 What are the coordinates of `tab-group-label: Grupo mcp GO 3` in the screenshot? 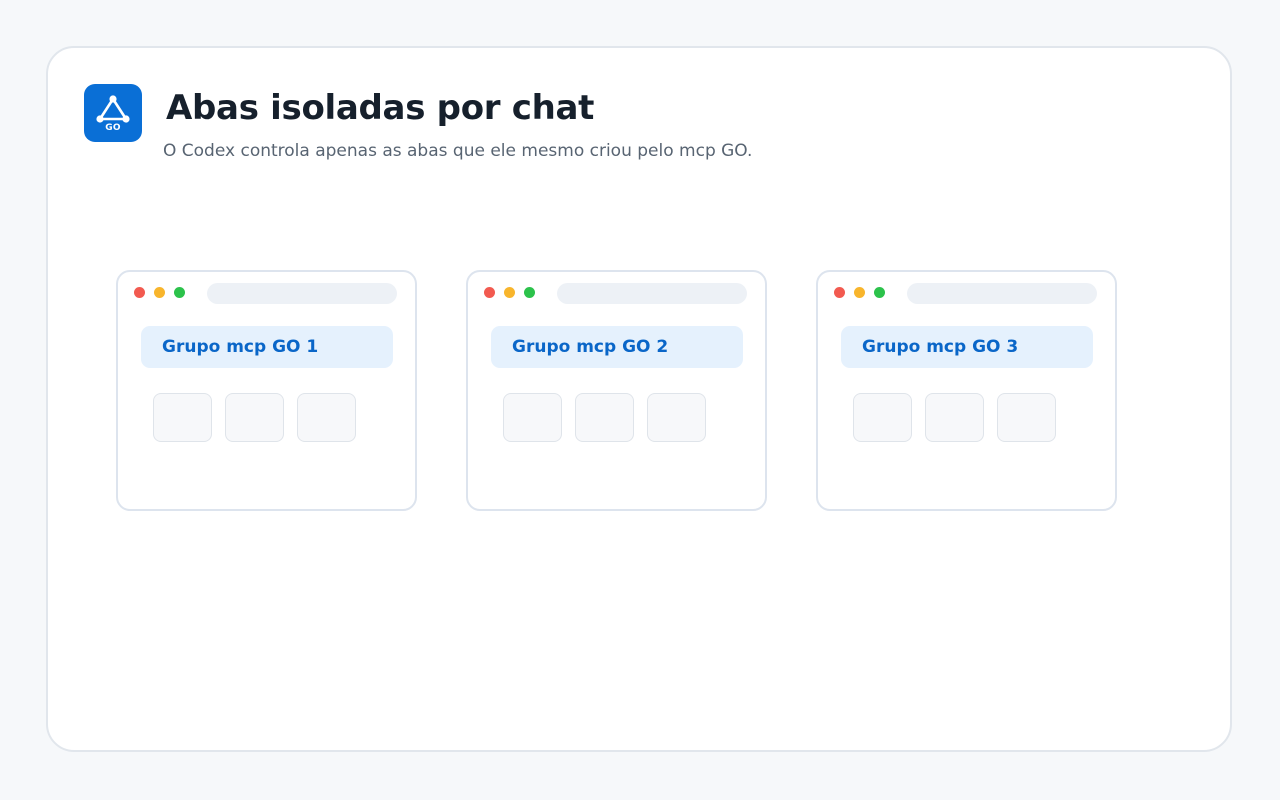 It's located at (967, 347).